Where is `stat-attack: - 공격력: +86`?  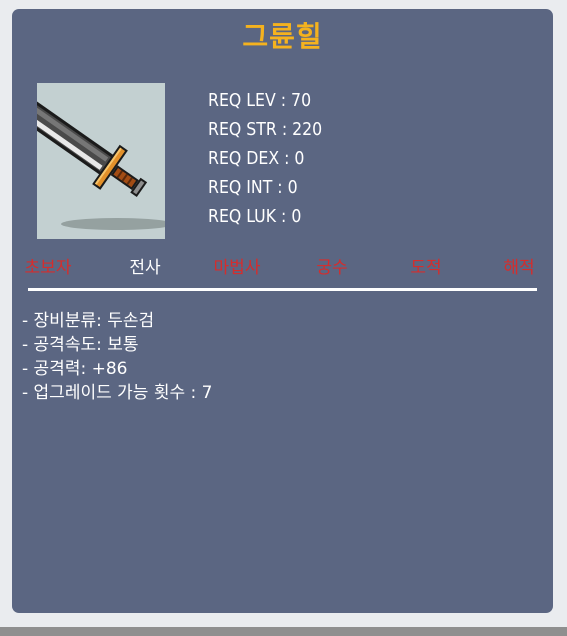
stat-attack: - 공격력: +86 is located at coordinates (75, 369).